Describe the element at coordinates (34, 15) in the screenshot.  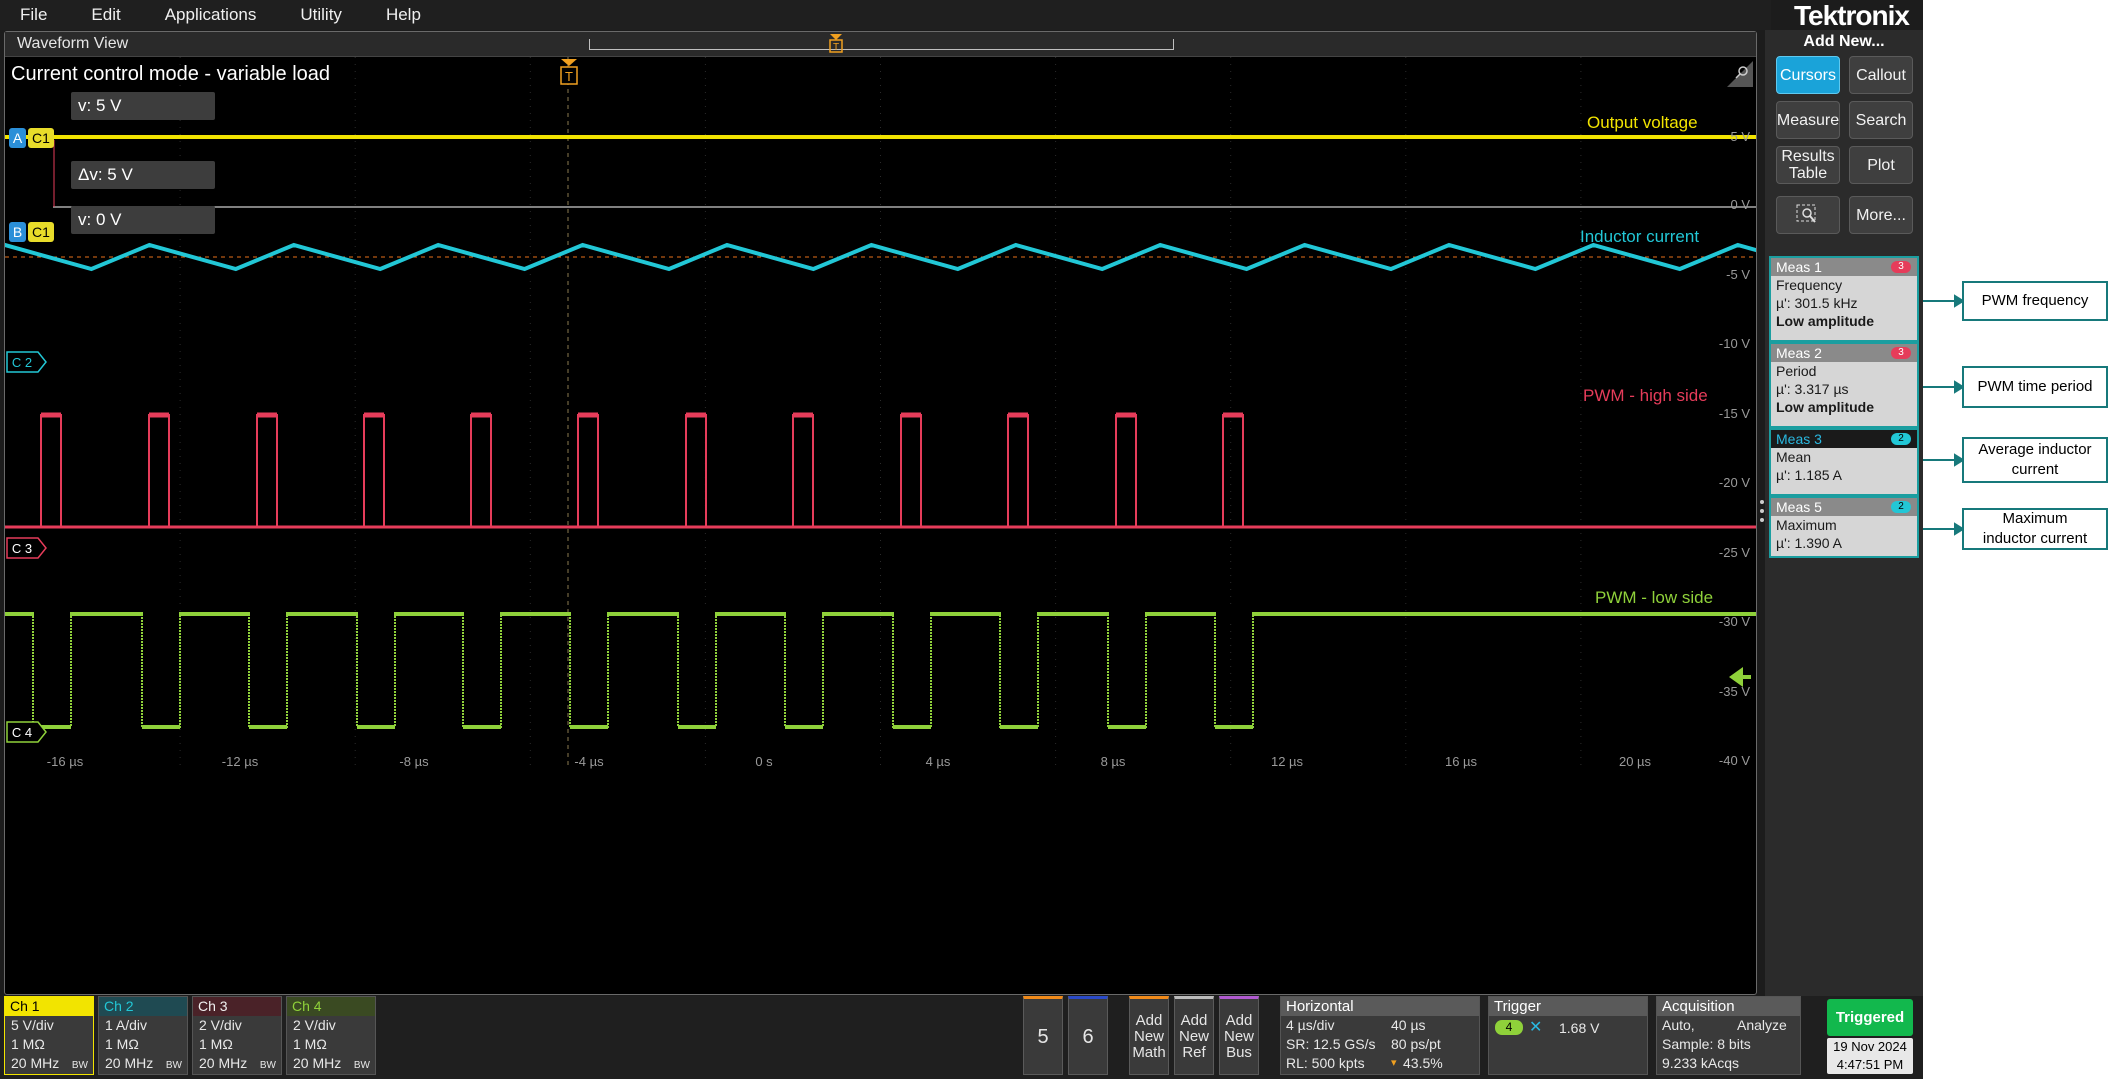
I see `menu-file: File` at that location.